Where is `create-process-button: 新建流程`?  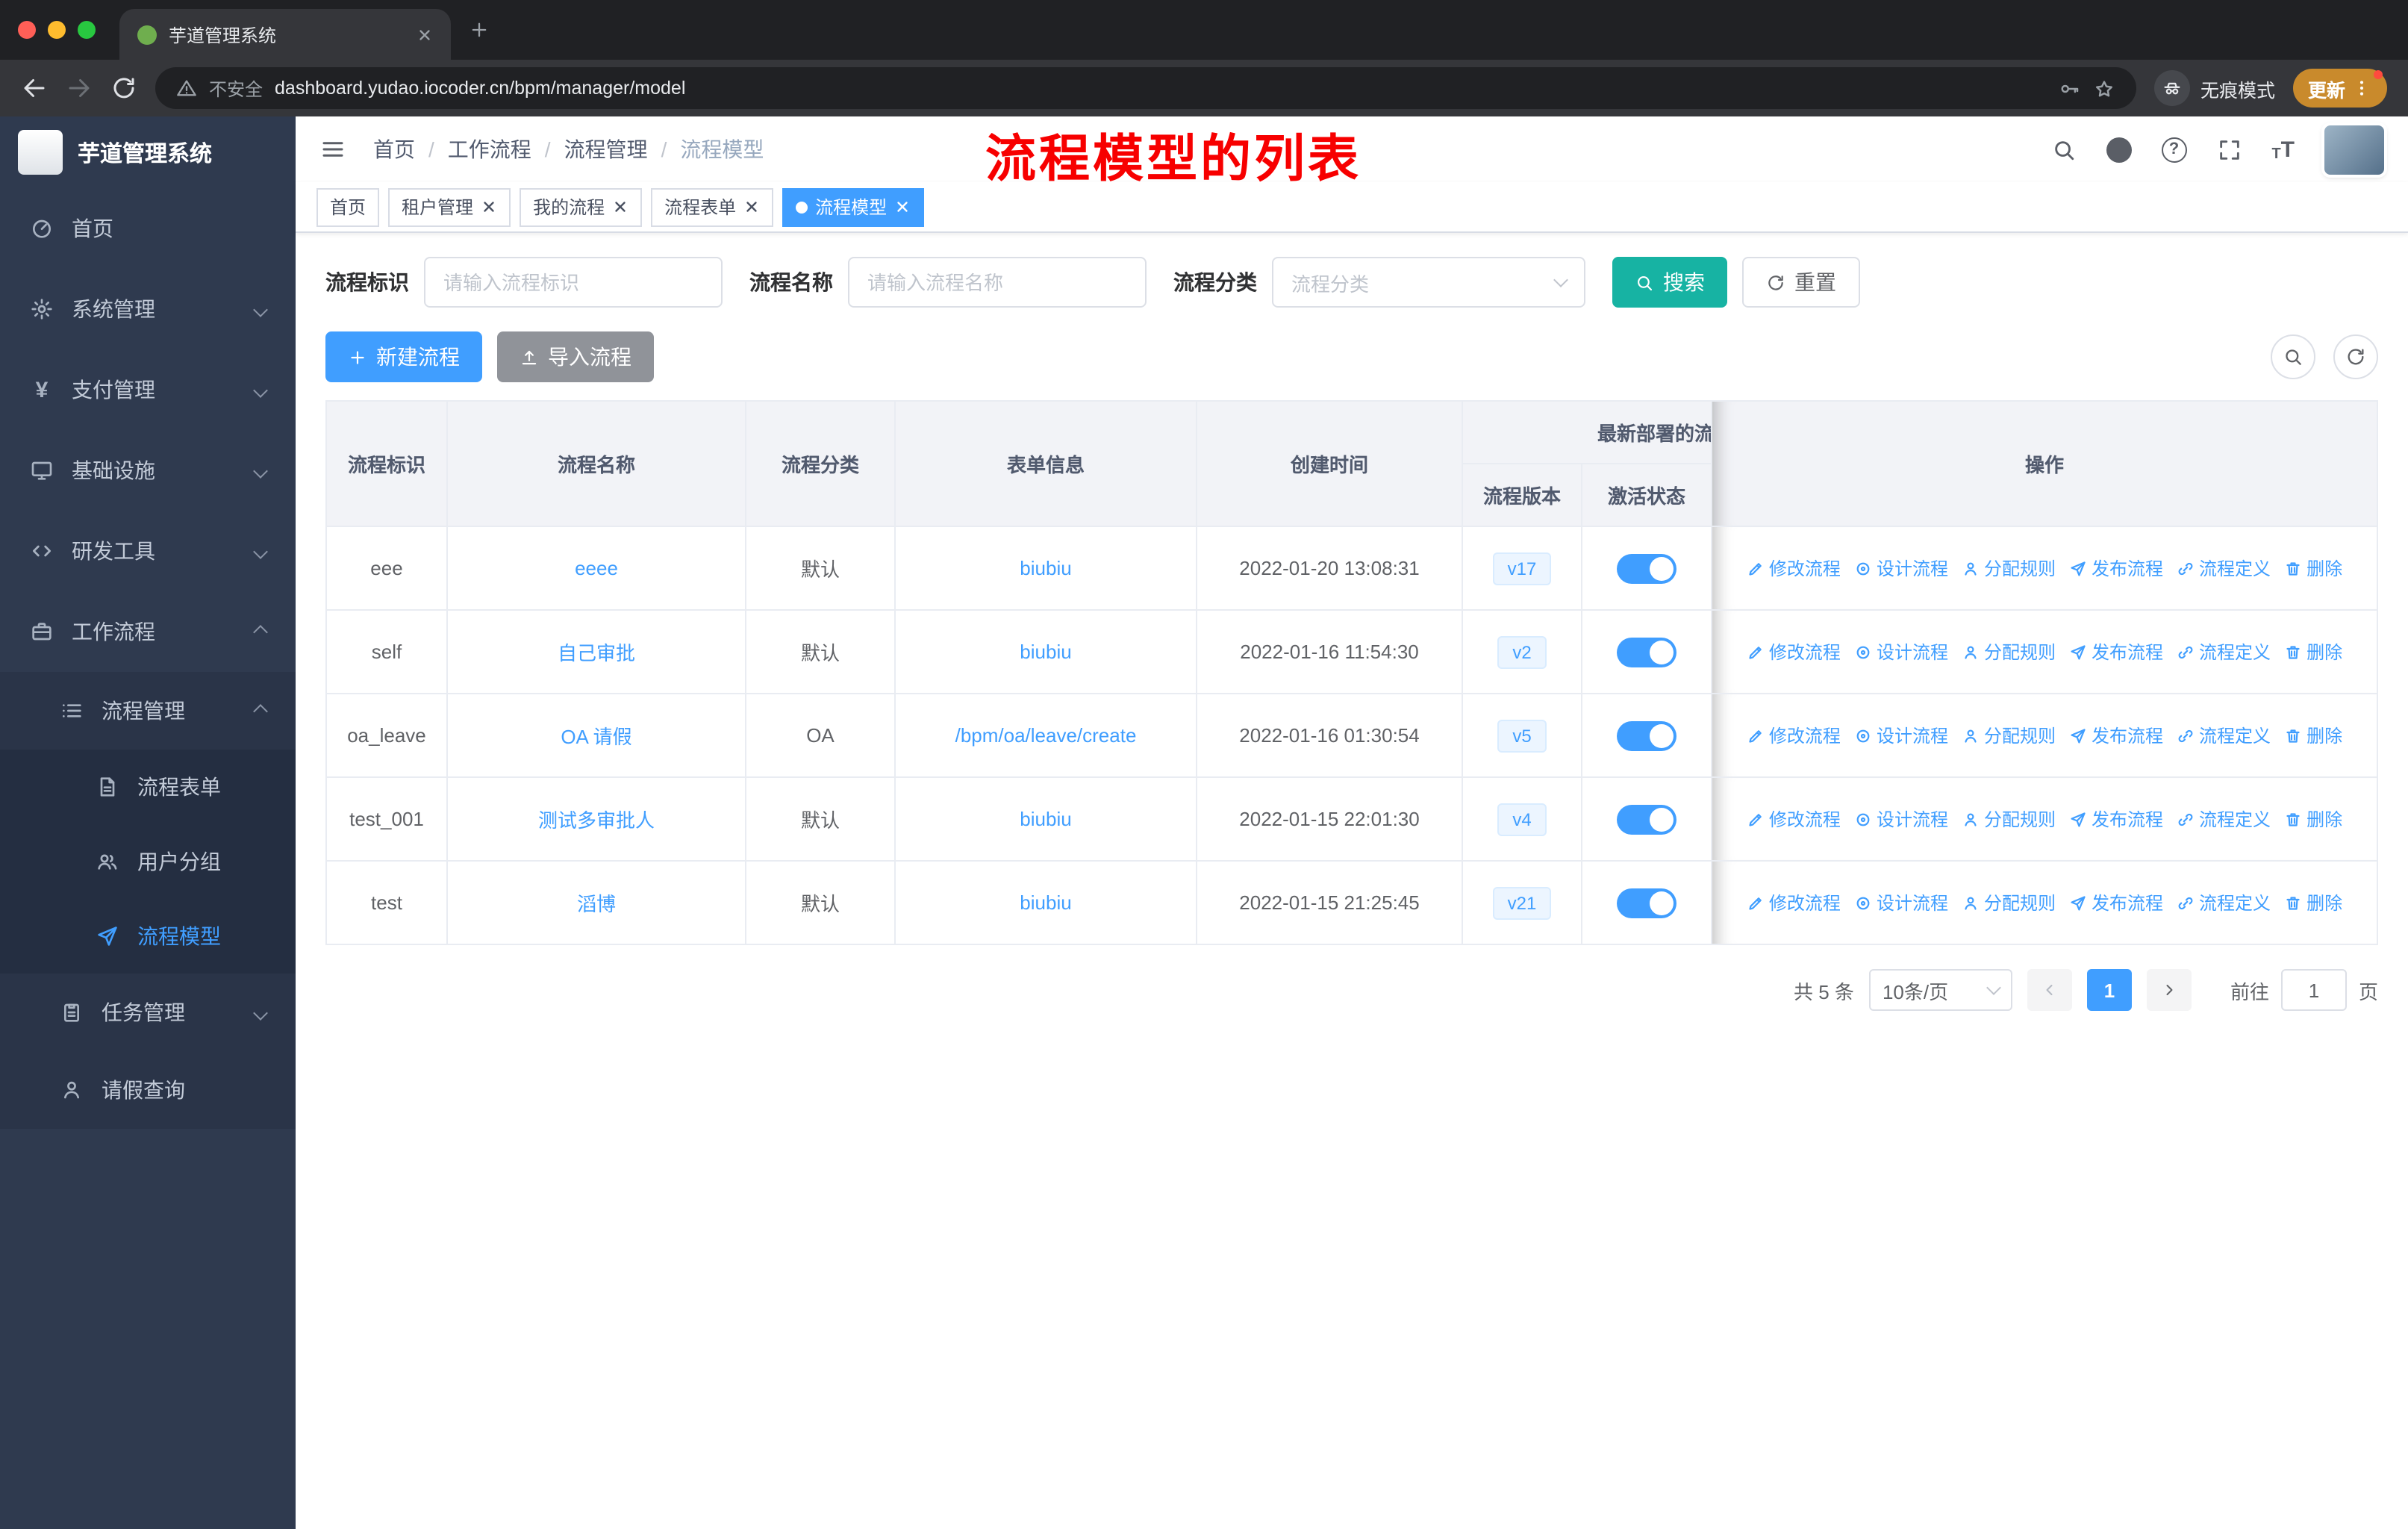 create-process-button: 新建流程 is located at coordinates (403, 356).